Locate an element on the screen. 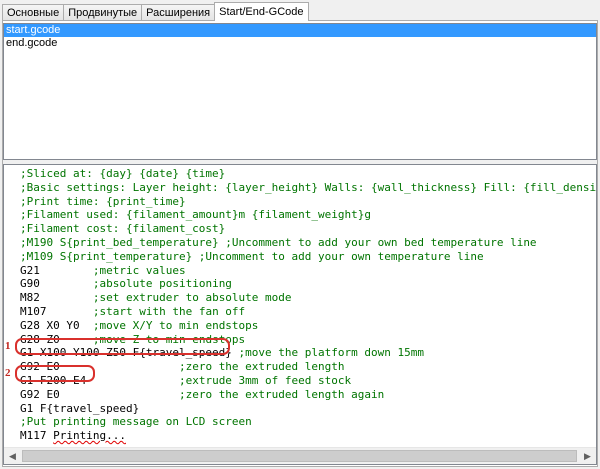 Image resolution: width=600 pixels, height=469 pixels. code-line: G28 X0 Y0 ;move X/Y to min endstops is located at coordinates (308, 326).